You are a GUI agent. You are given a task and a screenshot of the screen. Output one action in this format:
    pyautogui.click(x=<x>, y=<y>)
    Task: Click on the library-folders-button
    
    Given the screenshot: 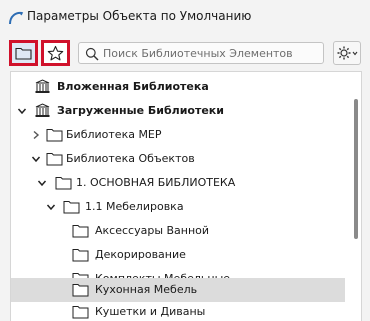 What is the action you would take?
    pyautogui.click(x=23, y=53)
    